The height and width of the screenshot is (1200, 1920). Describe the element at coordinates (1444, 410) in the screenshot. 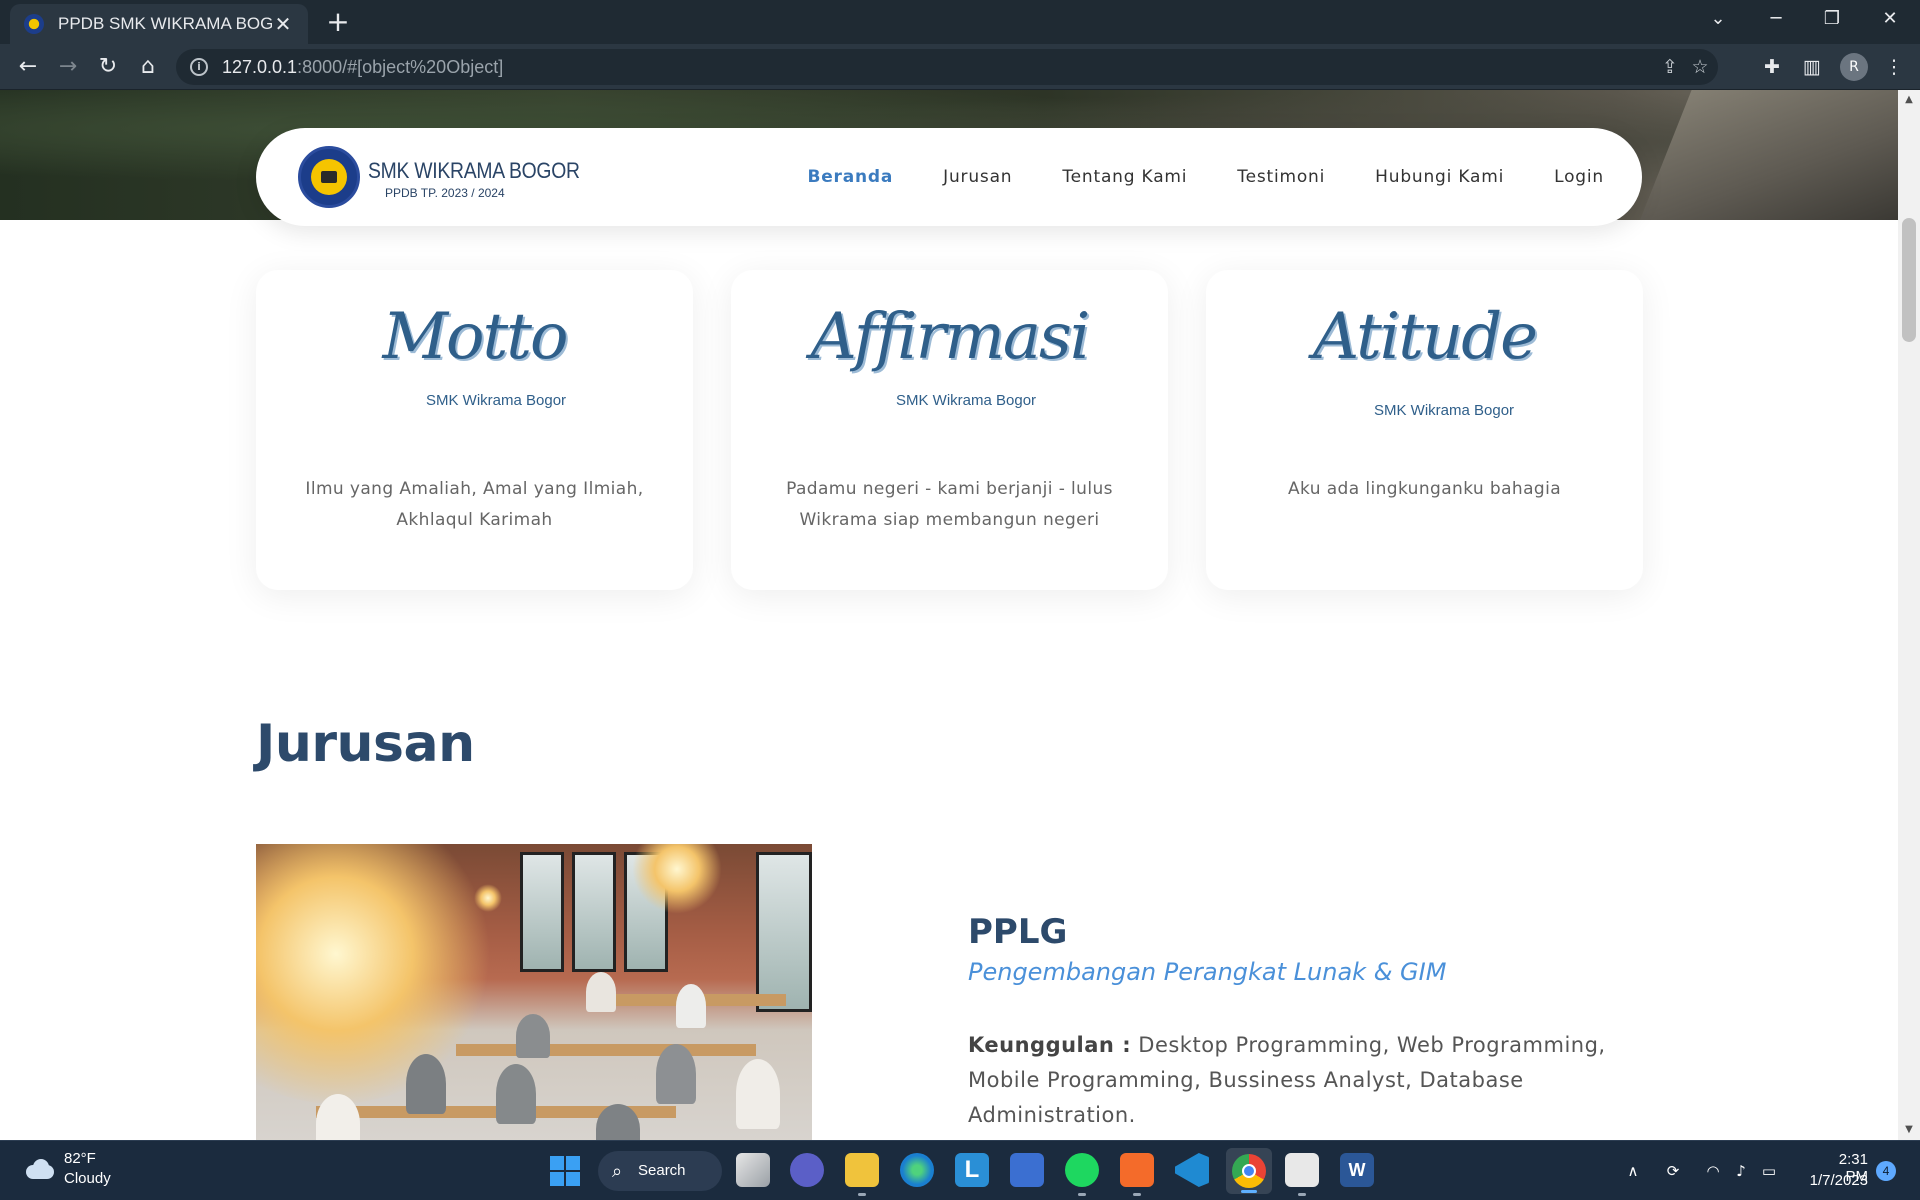

I see `atitude-subtitle: SMK Wikrama Bogor` at that location.